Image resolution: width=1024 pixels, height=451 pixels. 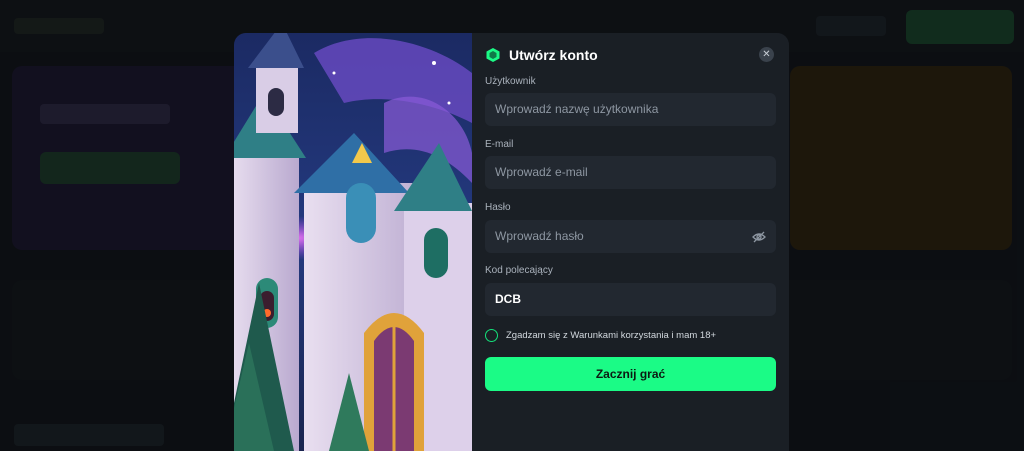 I want to click on terms-checkbox, so click(x=491, y=335).